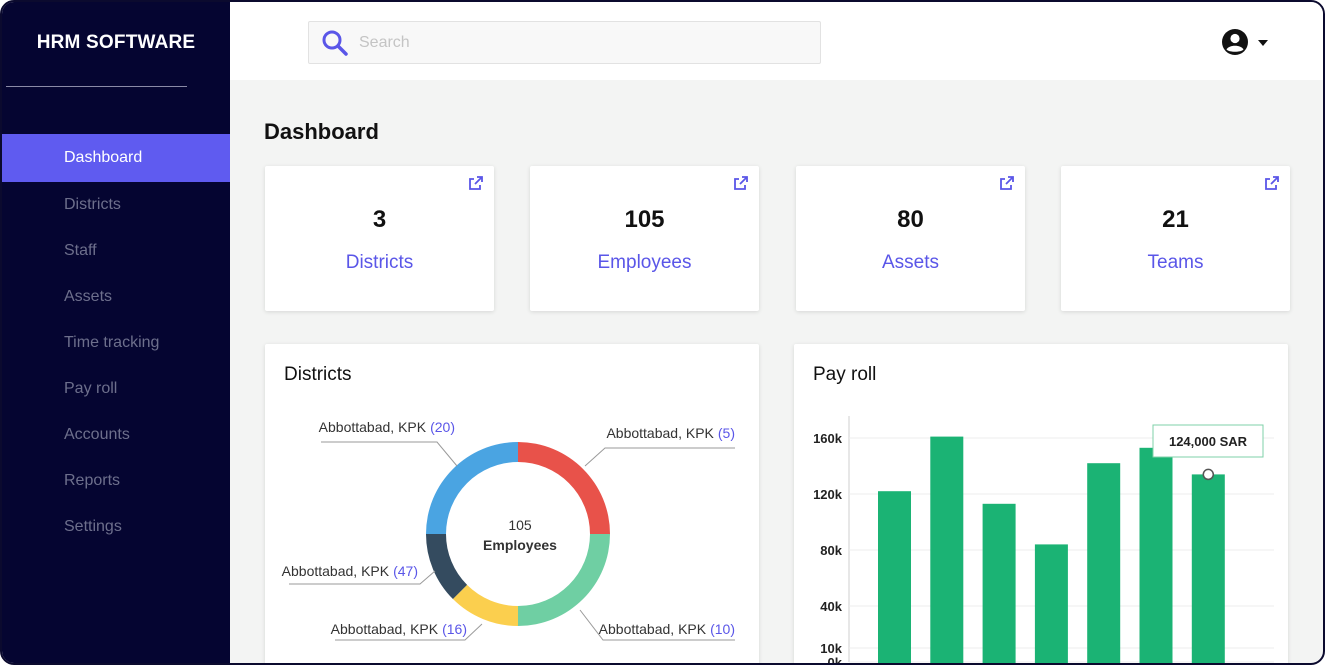 This screenshot has height=665, width=1325. What do you see at coordinates (116, 42) in the screenshot?
I see `brand-title: HRM SOFTWARE` at bounding box center [116, 42].